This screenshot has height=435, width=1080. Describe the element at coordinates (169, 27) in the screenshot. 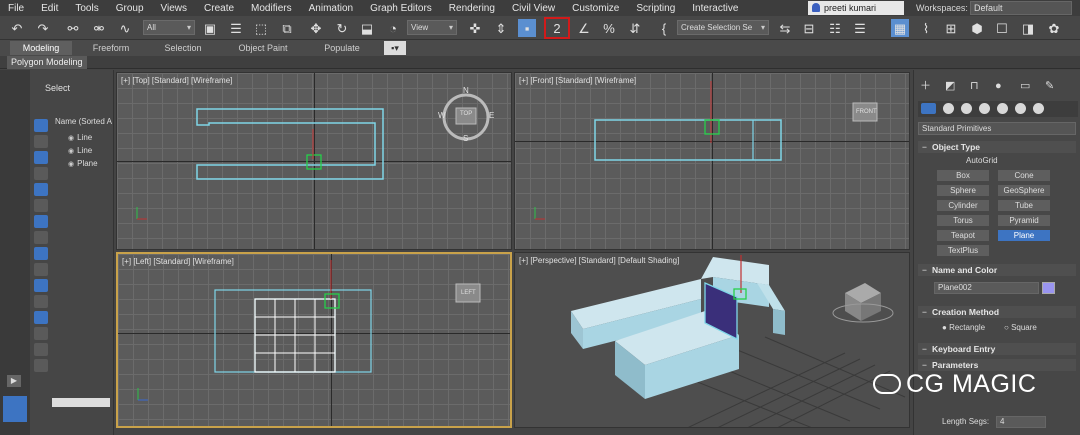

I see `selection-filter-dropdown: All` at that location.